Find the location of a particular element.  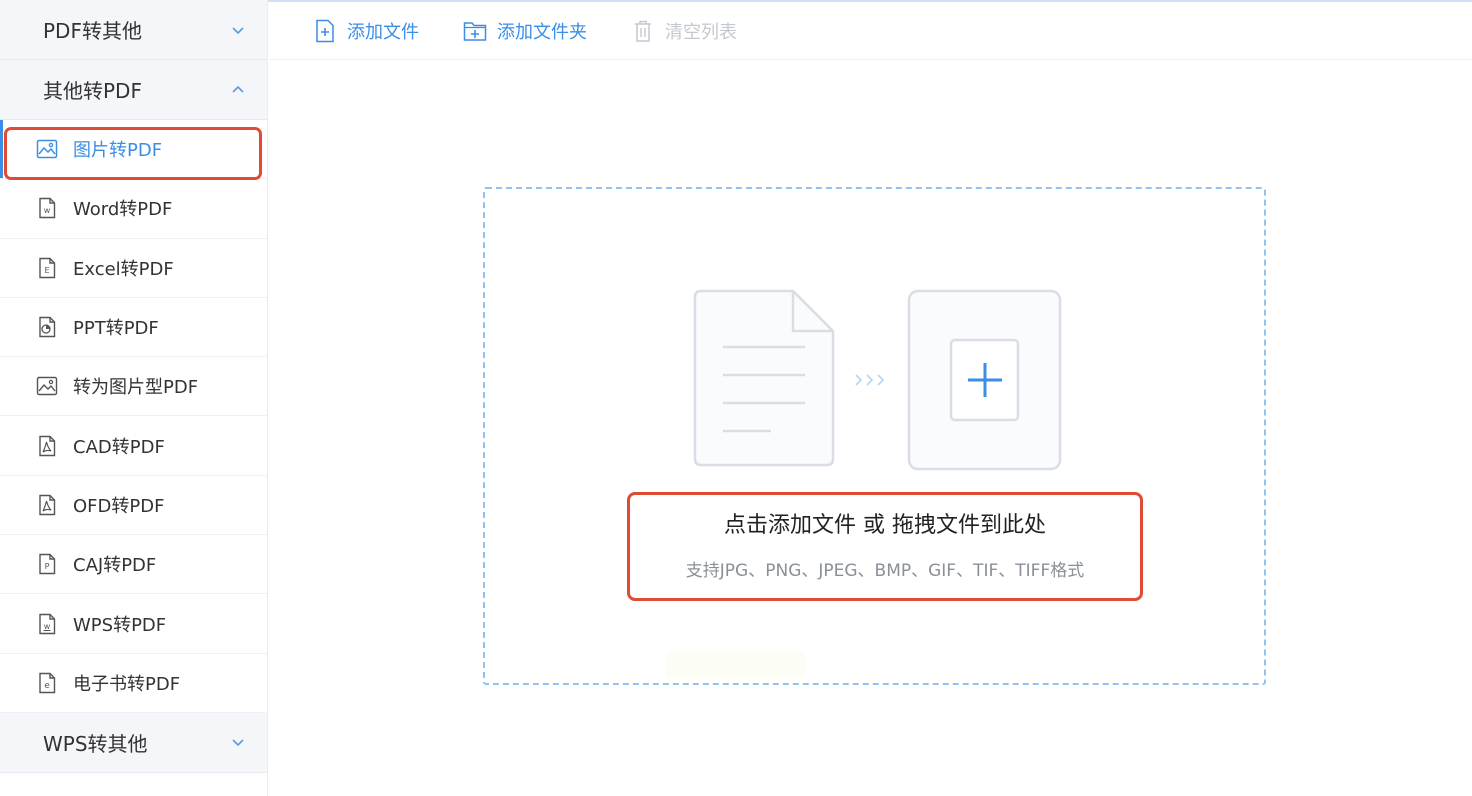

add-file-label: 添加文件 is located at coordinates (383, 32).